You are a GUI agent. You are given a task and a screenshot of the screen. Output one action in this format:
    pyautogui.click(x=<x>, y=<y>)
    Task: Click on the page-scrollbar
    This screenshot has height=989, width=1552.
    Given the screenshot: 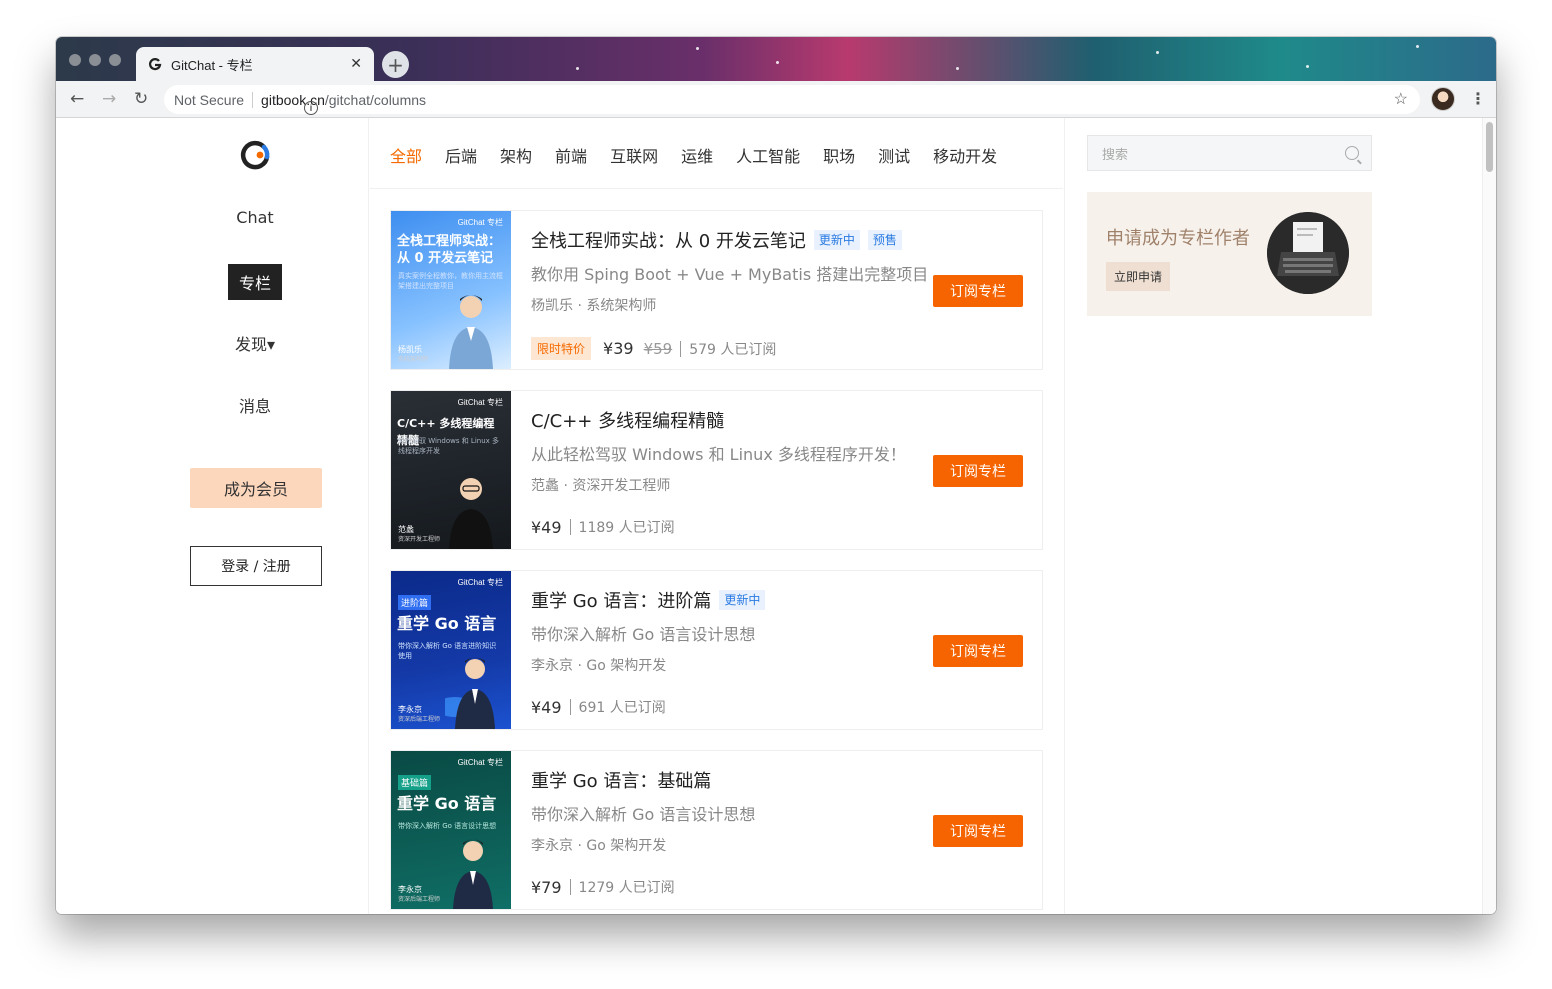 What is the action you would take?
    pyautogui.click(x=1489, y=516)
    